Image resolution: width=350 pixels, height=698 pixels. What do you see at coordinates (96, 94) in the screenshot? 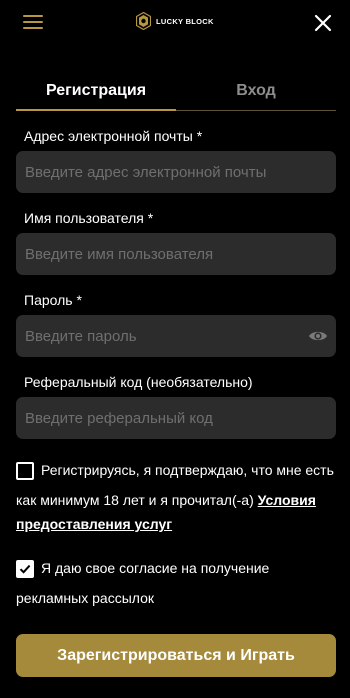
I see `tab-registration: Регистрация` at bounding box center [96, 94].